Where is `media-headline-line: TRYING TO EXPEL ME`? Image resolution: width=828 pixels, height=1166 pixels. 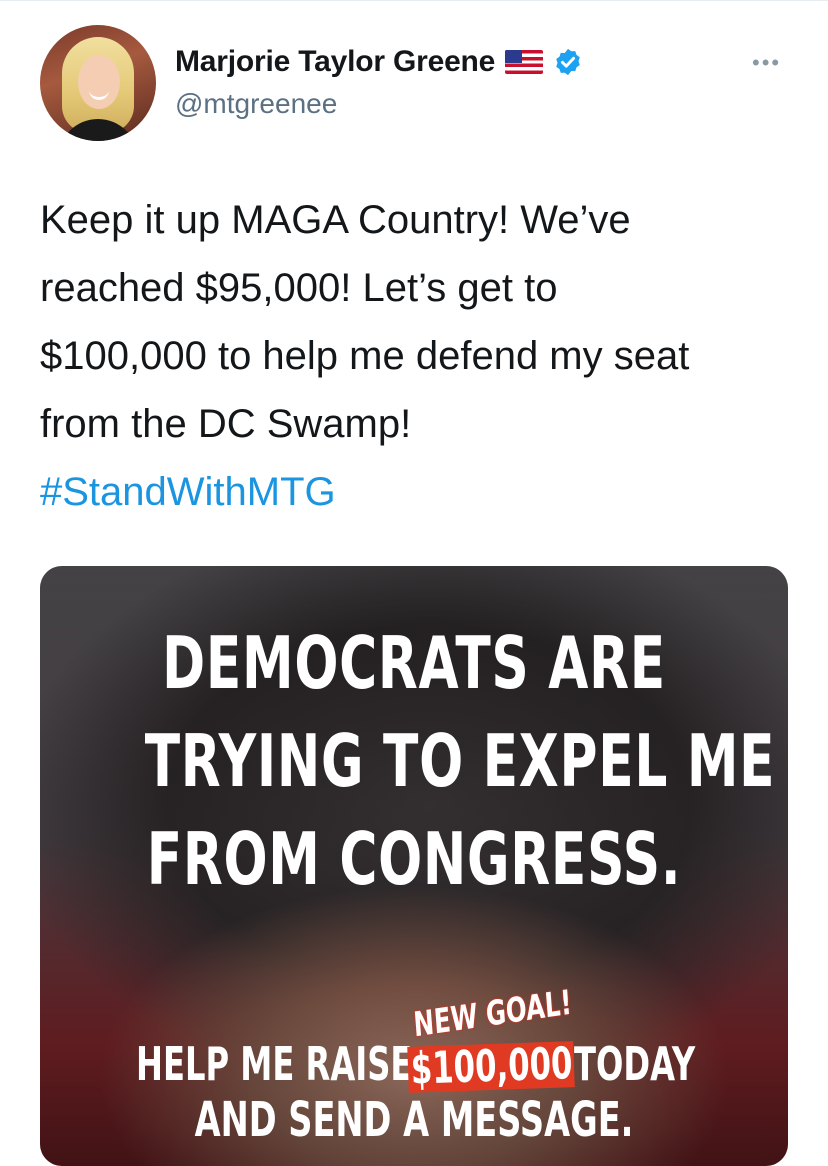 media-headline-line: TRYING TO EXPEL ME is located at coordinates (460, 761).